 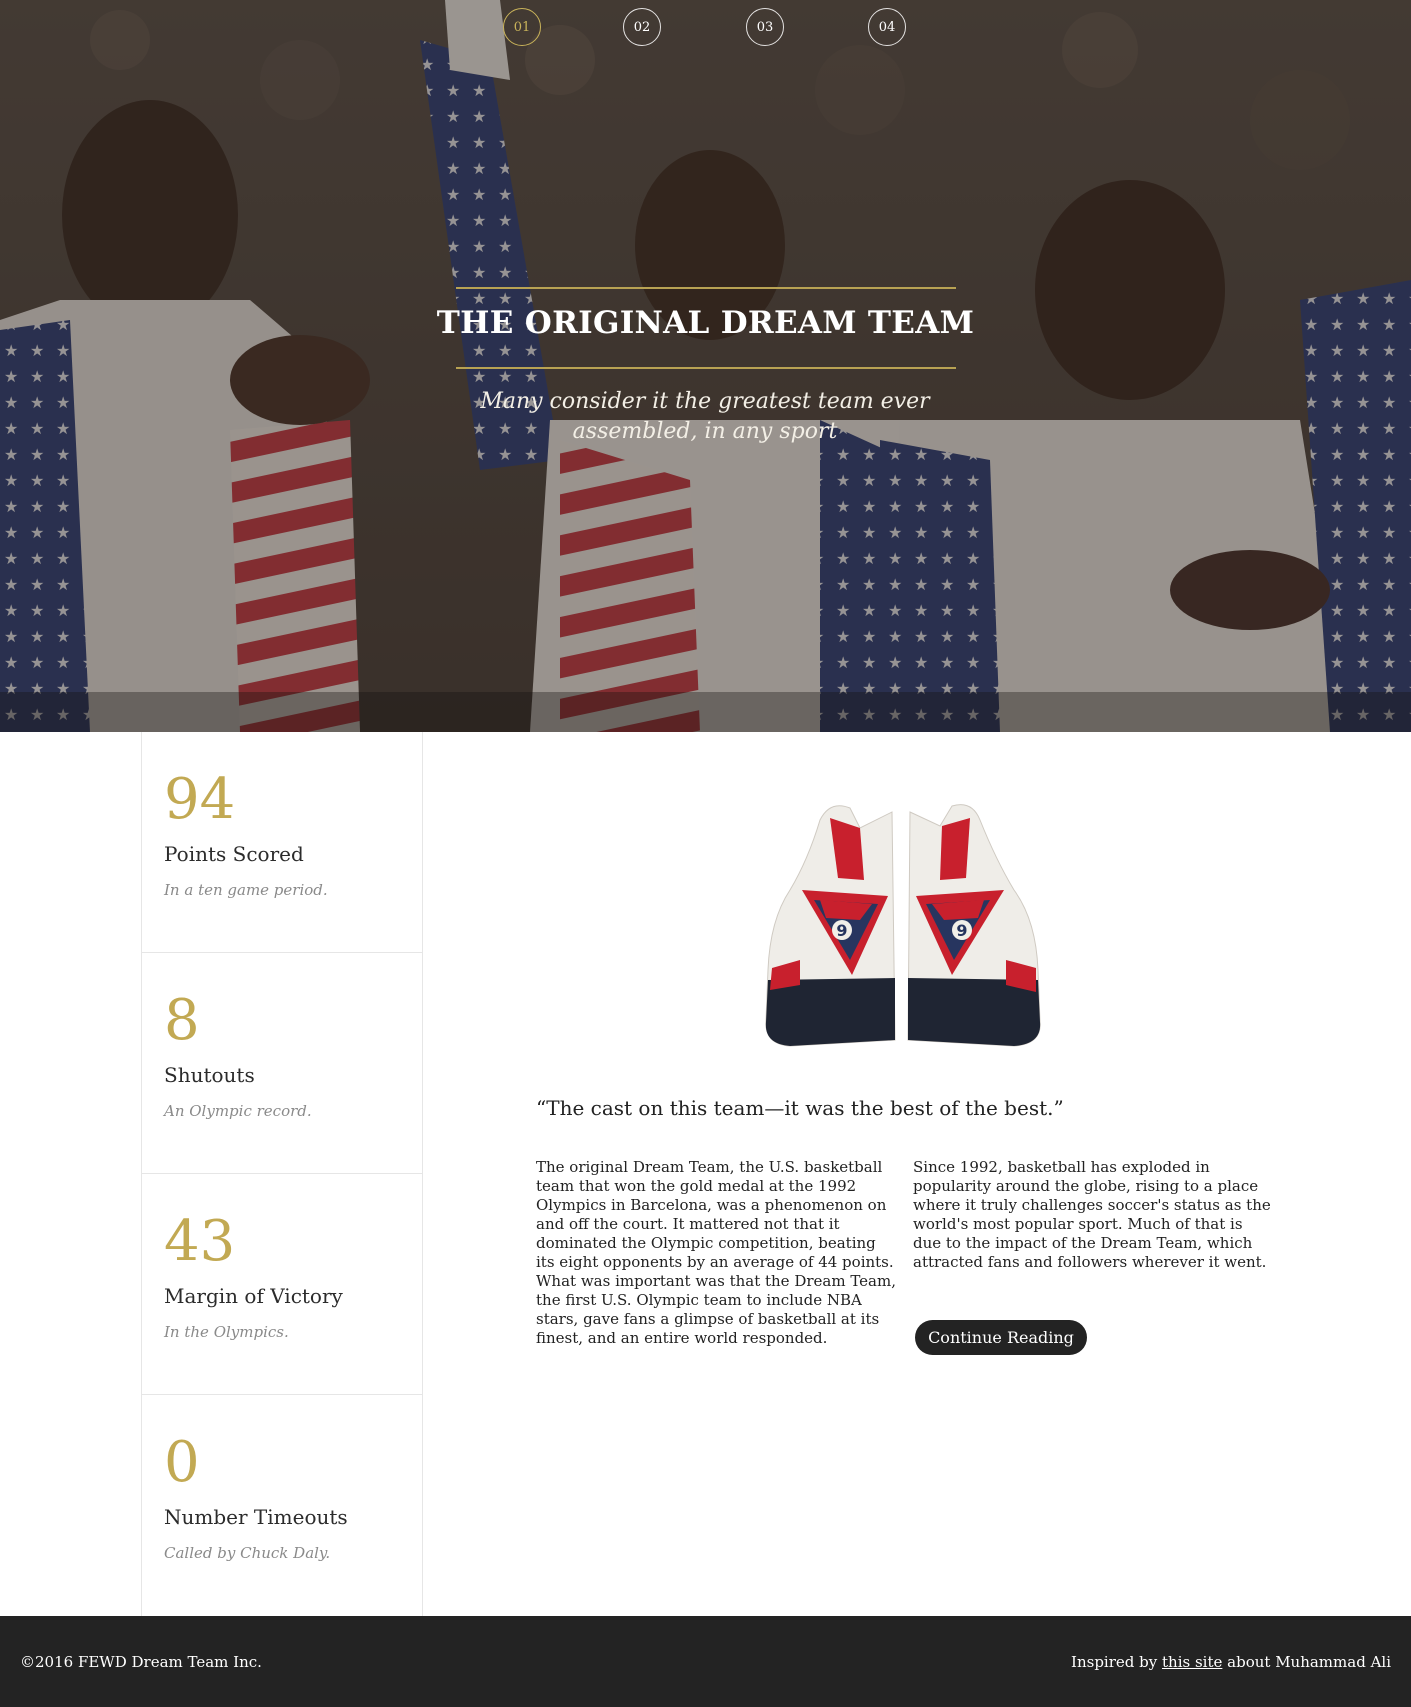 What do you see at coordinates (1001, 1337) in the screenshot?
I see `continue-reading-button: Continue Reading` at bounding box center [1001, 1337].